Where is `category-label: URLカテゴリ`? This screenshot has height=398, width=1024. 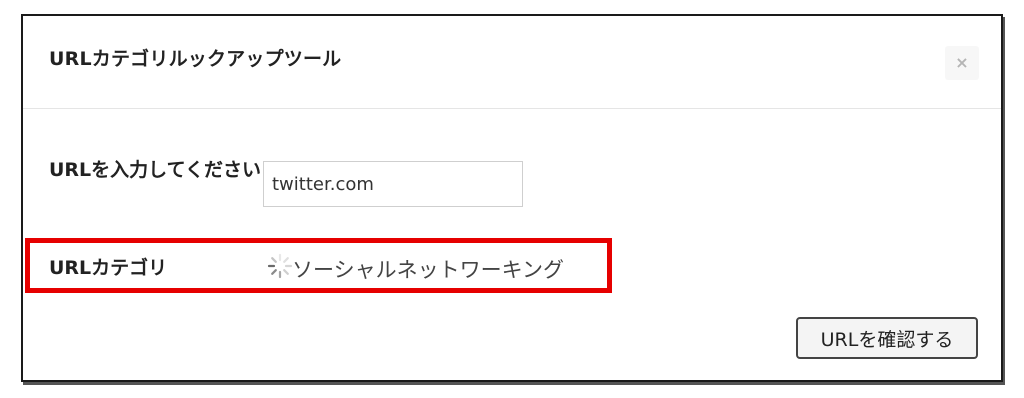
category-label: URLカテゴリ is located at coordinates (108, 268).